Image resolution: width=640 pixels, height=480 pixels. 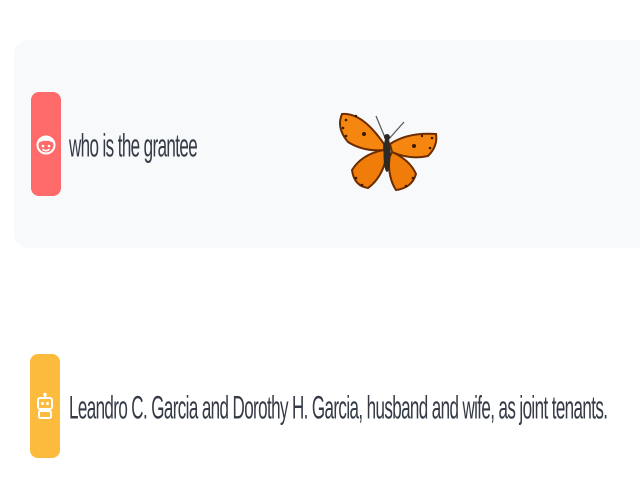 I want to click on user-avatar, so click(x=46, y=144).